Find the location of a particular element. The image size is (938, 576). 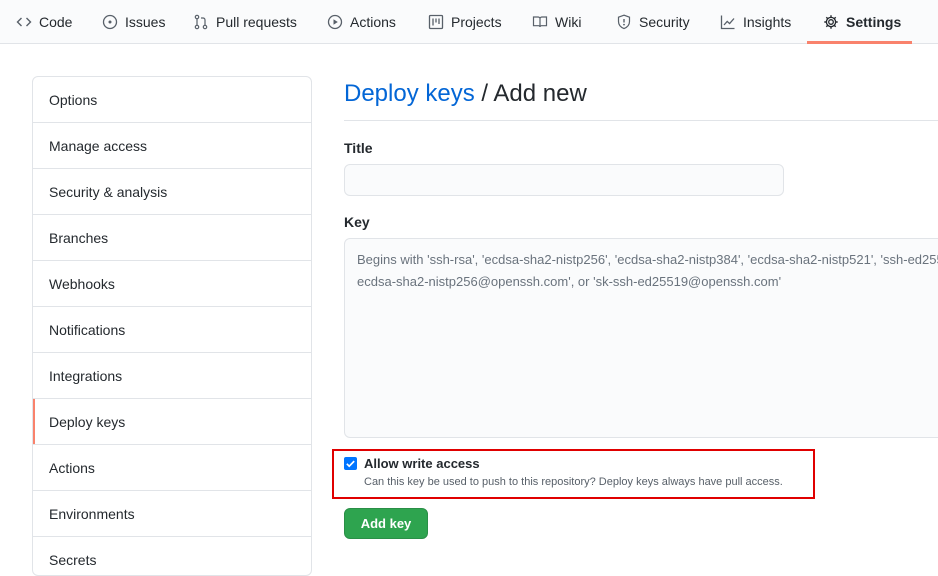

sidebar-item-manage-access: Manage access is located at coordinates (172, 146).